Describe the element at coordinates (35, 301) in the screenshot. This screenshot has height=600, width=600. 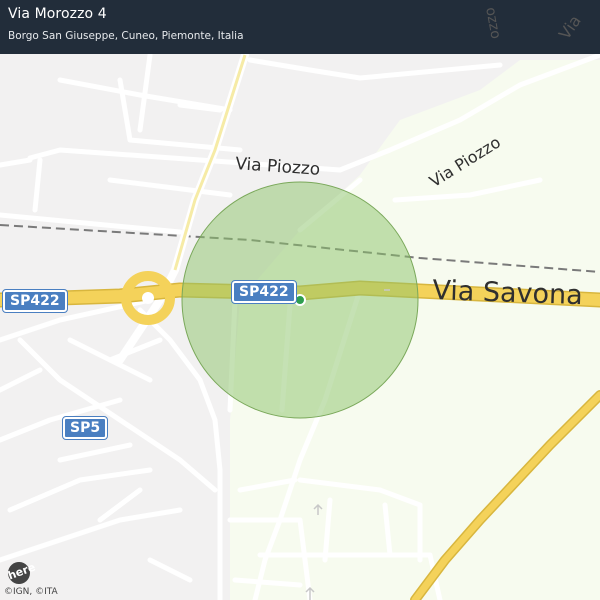
I see `road-shield-sp422: SP422` at that location.